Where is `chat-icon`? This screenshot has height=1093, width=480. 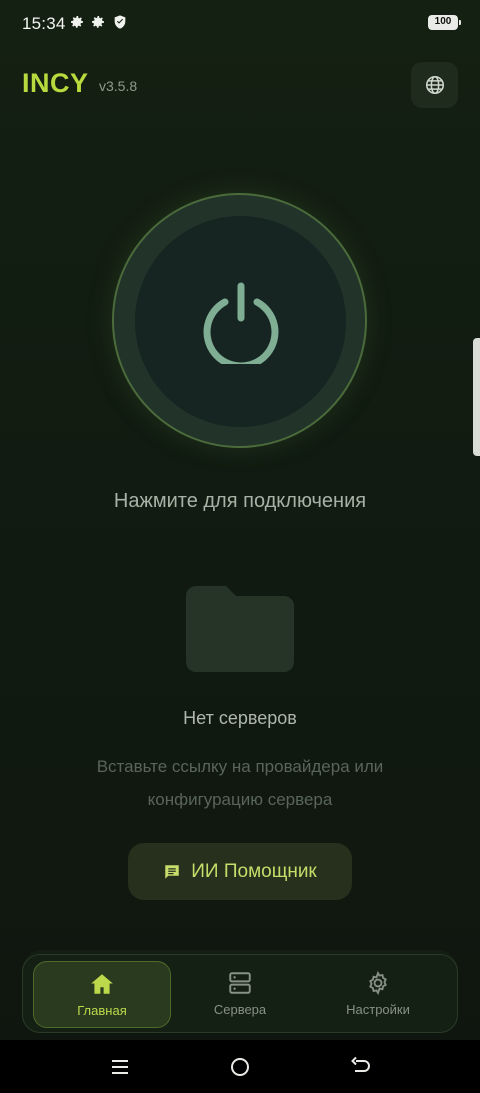 chat-icon is located at coordinates (172, 871).